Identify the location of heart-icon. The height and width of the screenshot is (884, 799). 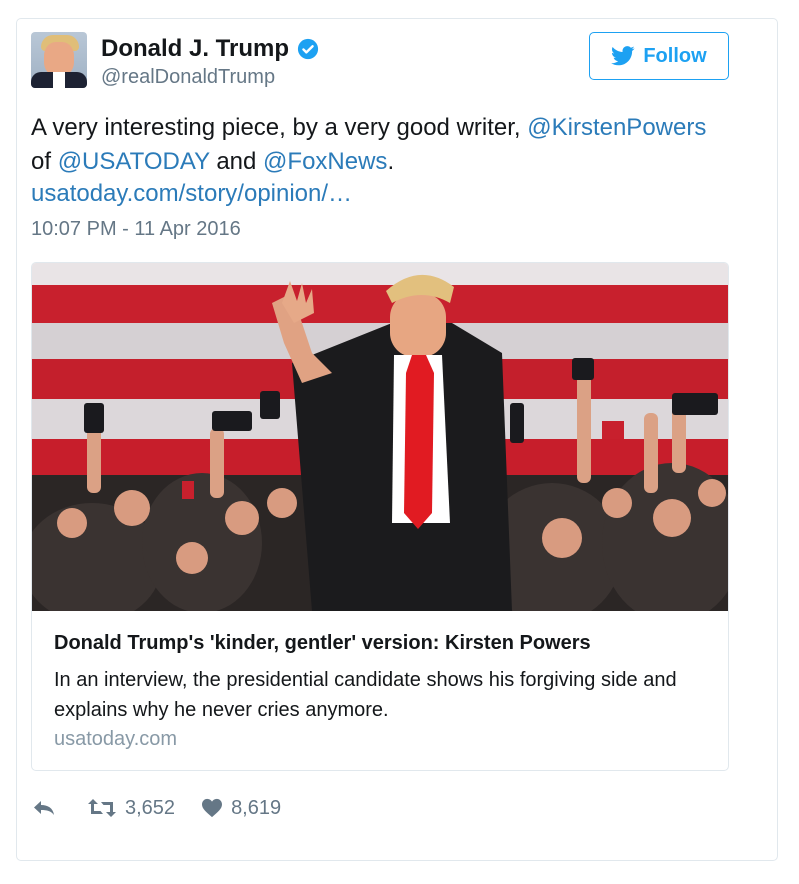
(212, 808).